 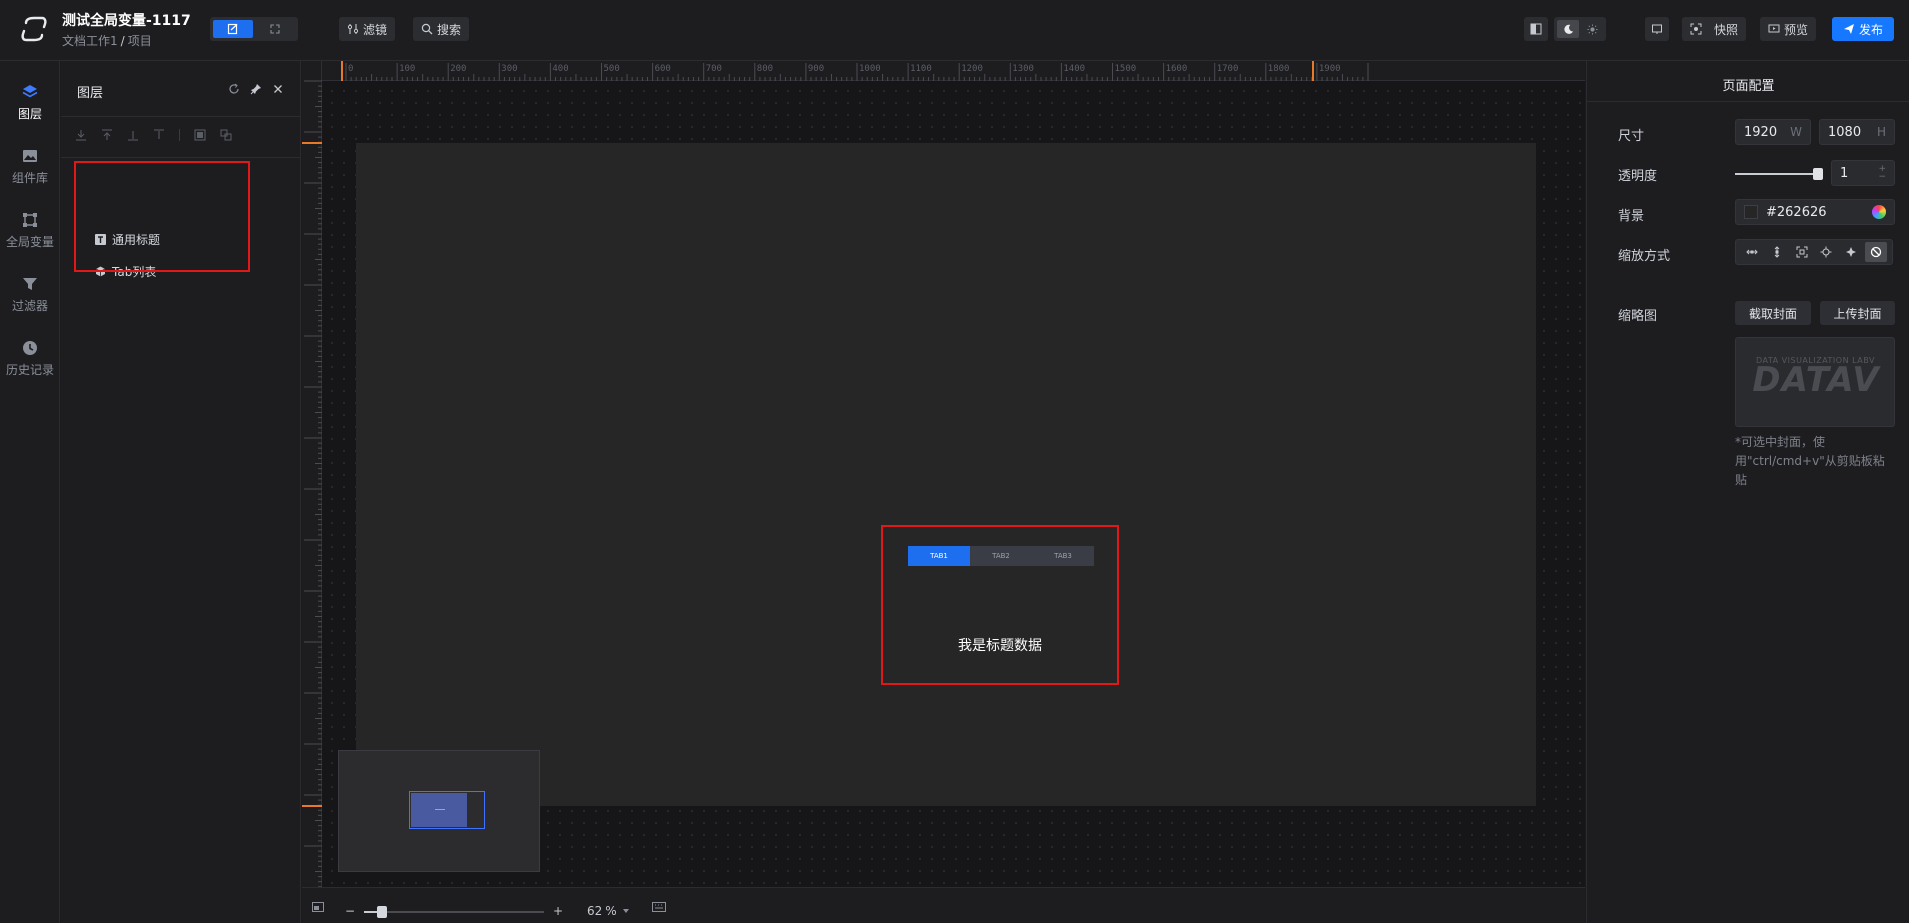 What do you see at coordinates (1881, 132) in the screenshot?
I see `height-suffix: H` at bounding box center [1881, 132].